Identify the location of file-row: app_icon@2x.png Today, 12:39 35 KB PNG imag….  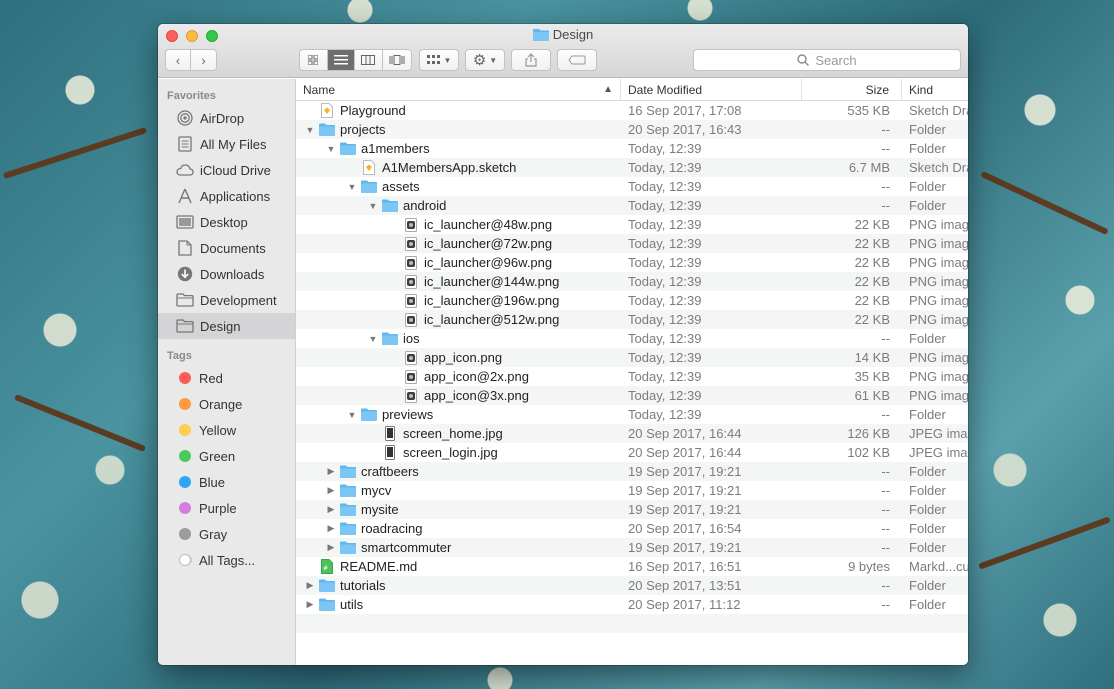
(632, 376).